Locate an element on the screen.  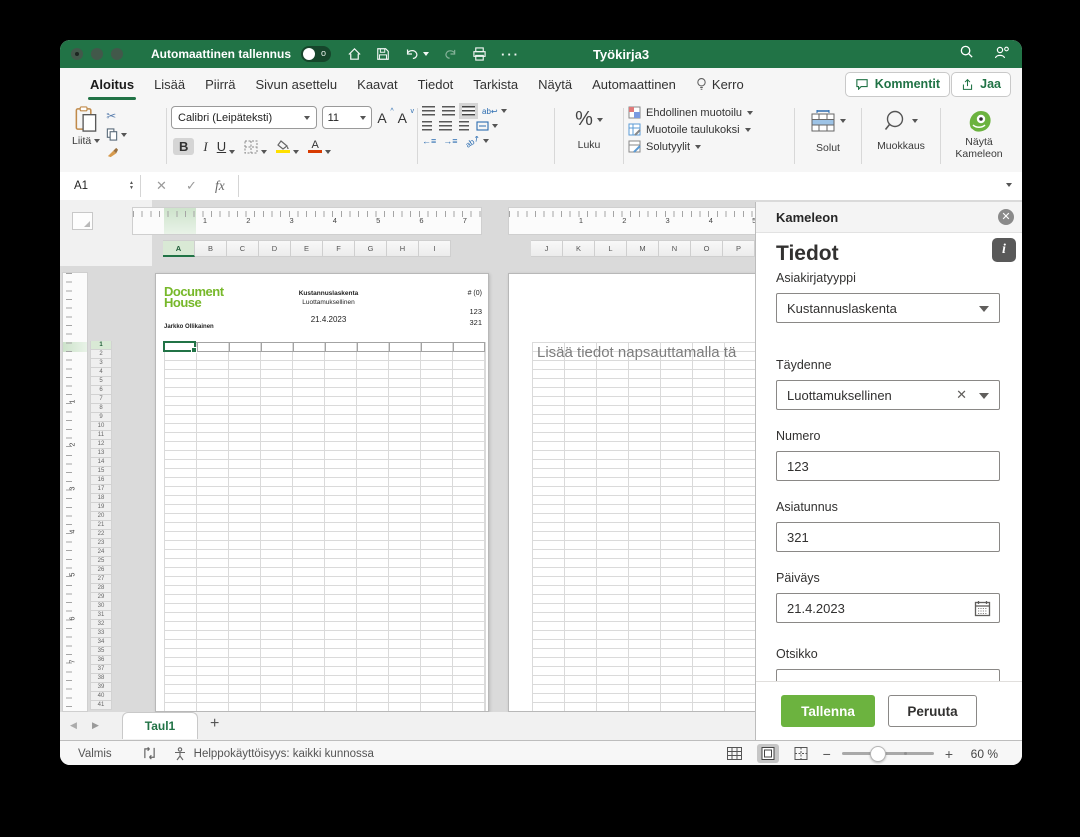
row-header: 15 is located at coordinates (101, 471).